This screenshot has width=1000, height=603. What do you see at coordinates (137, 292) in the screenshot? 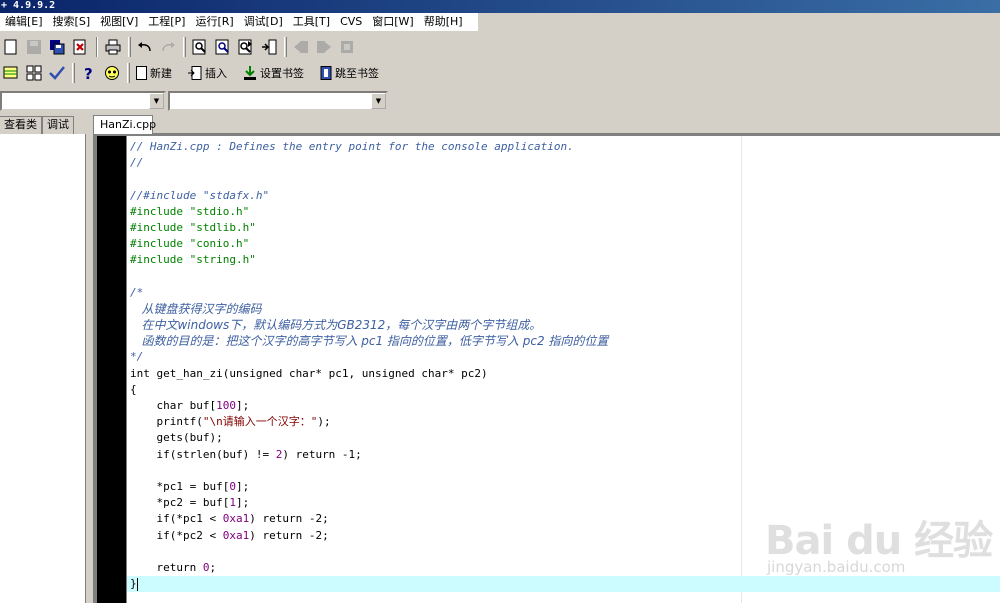
I see `code-line: /*` at bounding box center [137, 292].